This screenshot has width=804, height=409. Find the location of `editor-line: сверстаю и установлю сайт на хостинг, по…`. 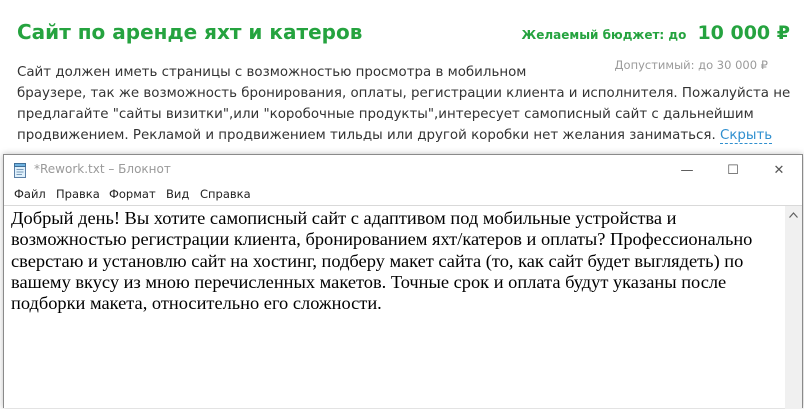

editor-line: сверстаю и установлю сайт на хостинг, по… is located at coordinates (377, 260).